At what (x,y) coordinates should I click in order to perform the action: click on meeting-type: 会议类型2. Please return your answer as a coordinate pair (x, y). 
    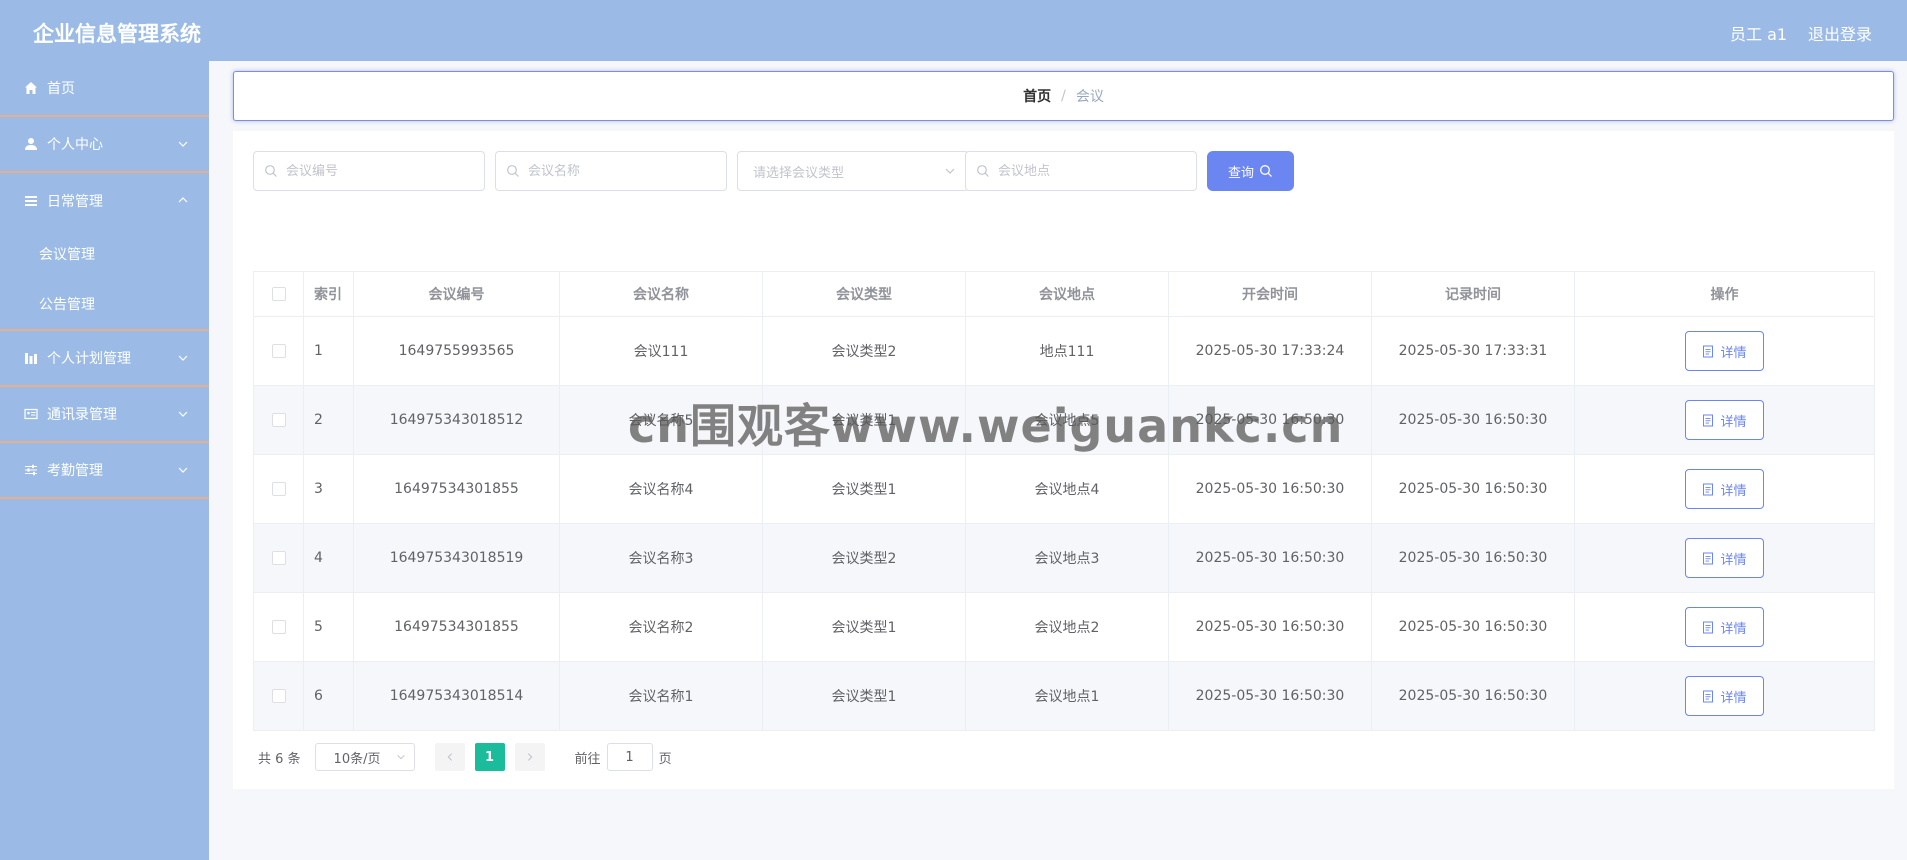
    Looking at the image, I should click on (864, 351).